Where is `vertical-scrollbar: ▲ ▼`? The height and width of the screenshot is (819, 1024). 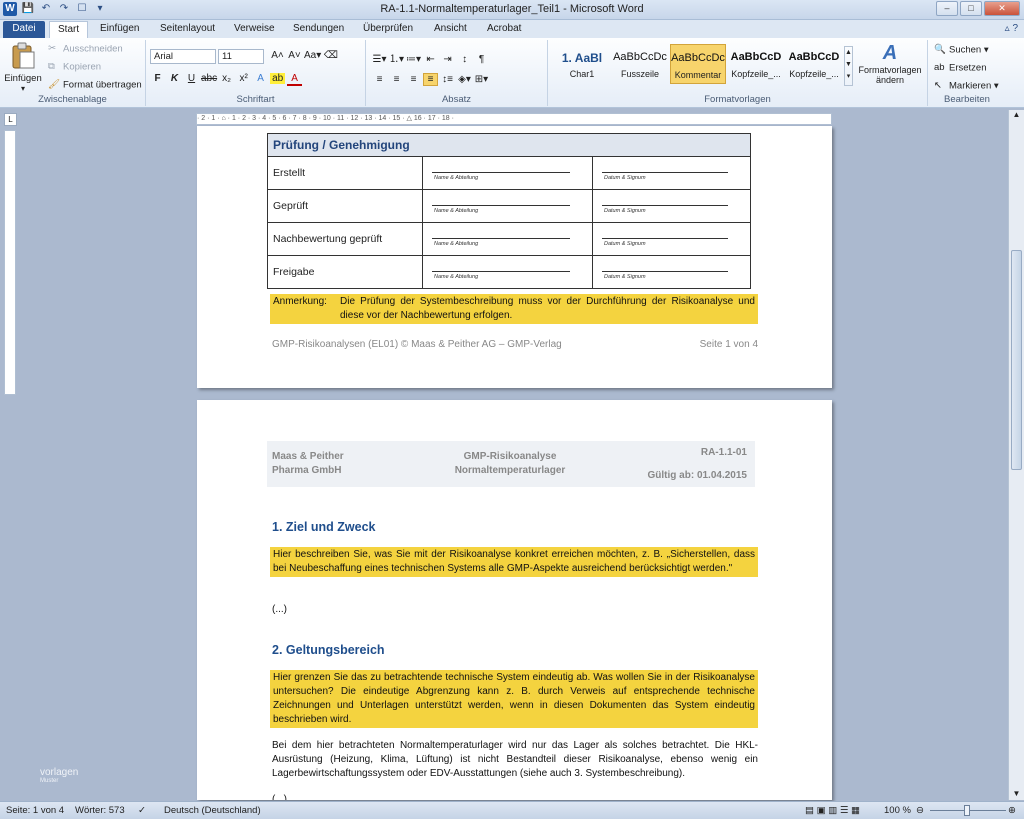 vertical-scrollbar: ▲ ▼ is located at coordinates (1016, 455).